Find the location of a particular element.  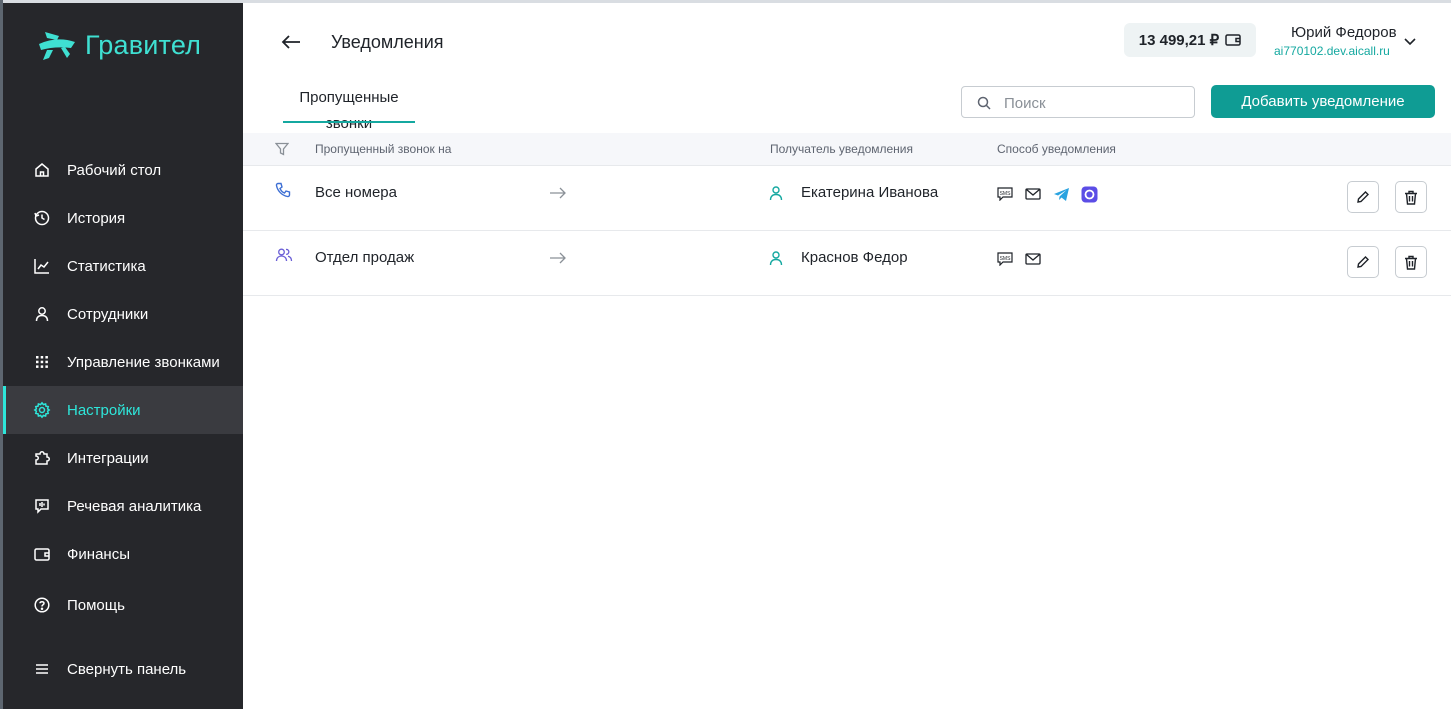

missed-call-source: Отдел продаж is located at coordinates (365, 257).